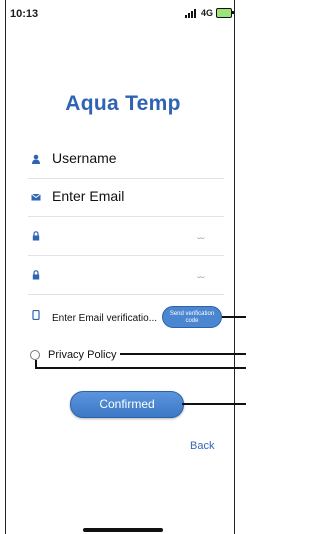 Image resolution: width=320 pixels, height=534 pixels. I want to click on battery-icon, so click(225, 13).